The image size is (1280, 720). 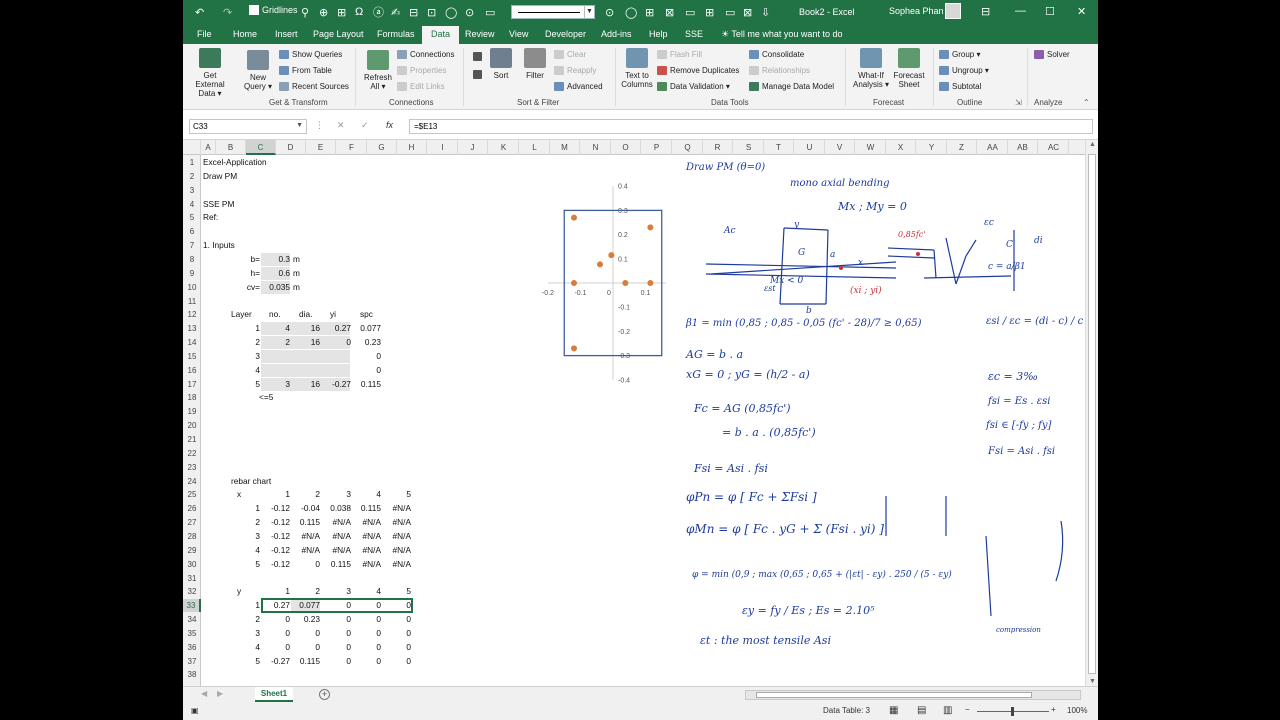 I want to click on layer-header-1: no., so click(x=275, y=314).